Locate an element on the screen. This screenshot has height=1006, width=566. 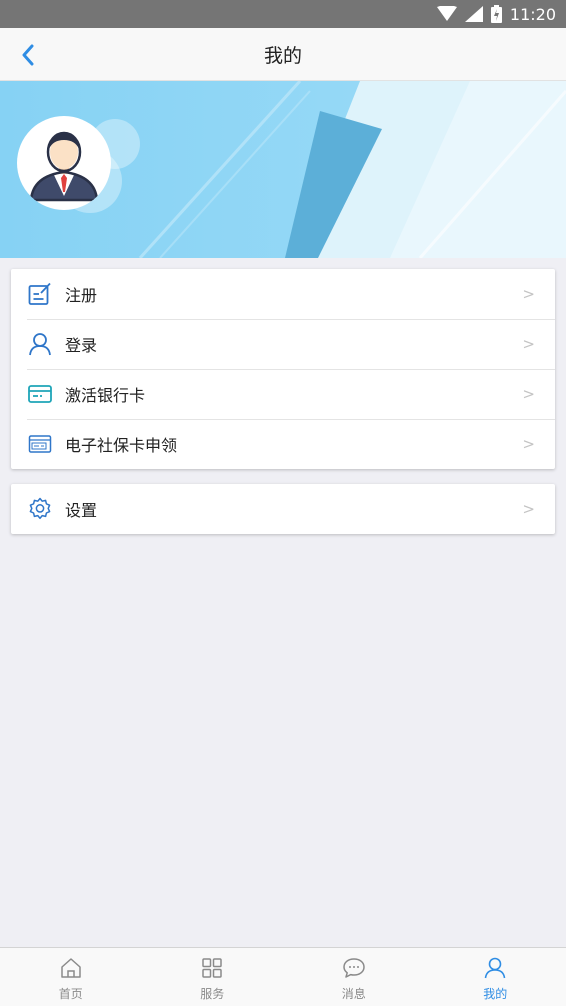
menu-item-label: 注册 is located at coordinates (81, 295).